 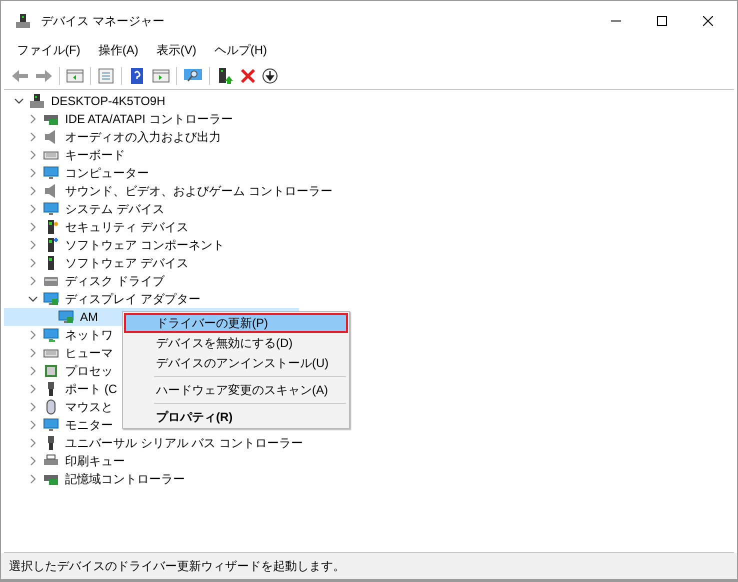 I want to click on menu-item: デバイスのアンインストール(U), so click(x=236, y=363).